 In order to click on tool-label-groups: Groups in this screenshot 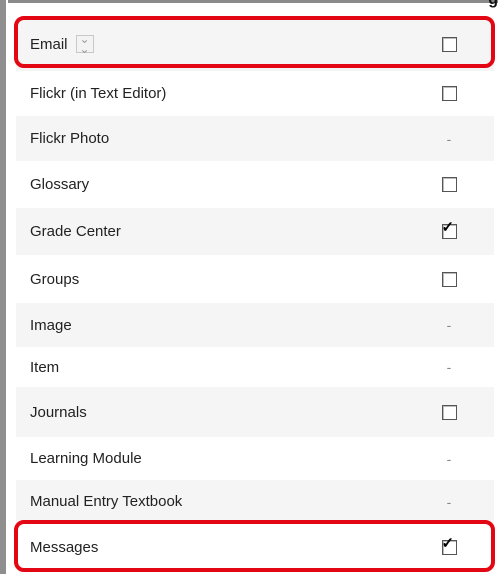, I will do `click(55, 279)`.